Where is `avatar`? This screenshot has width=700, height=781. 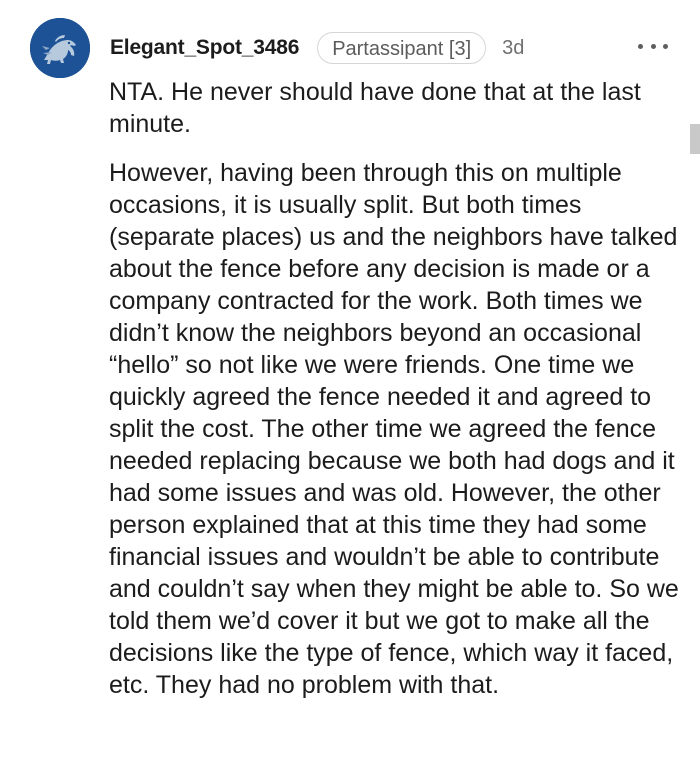 avatar is located at coordinates (60, 48).